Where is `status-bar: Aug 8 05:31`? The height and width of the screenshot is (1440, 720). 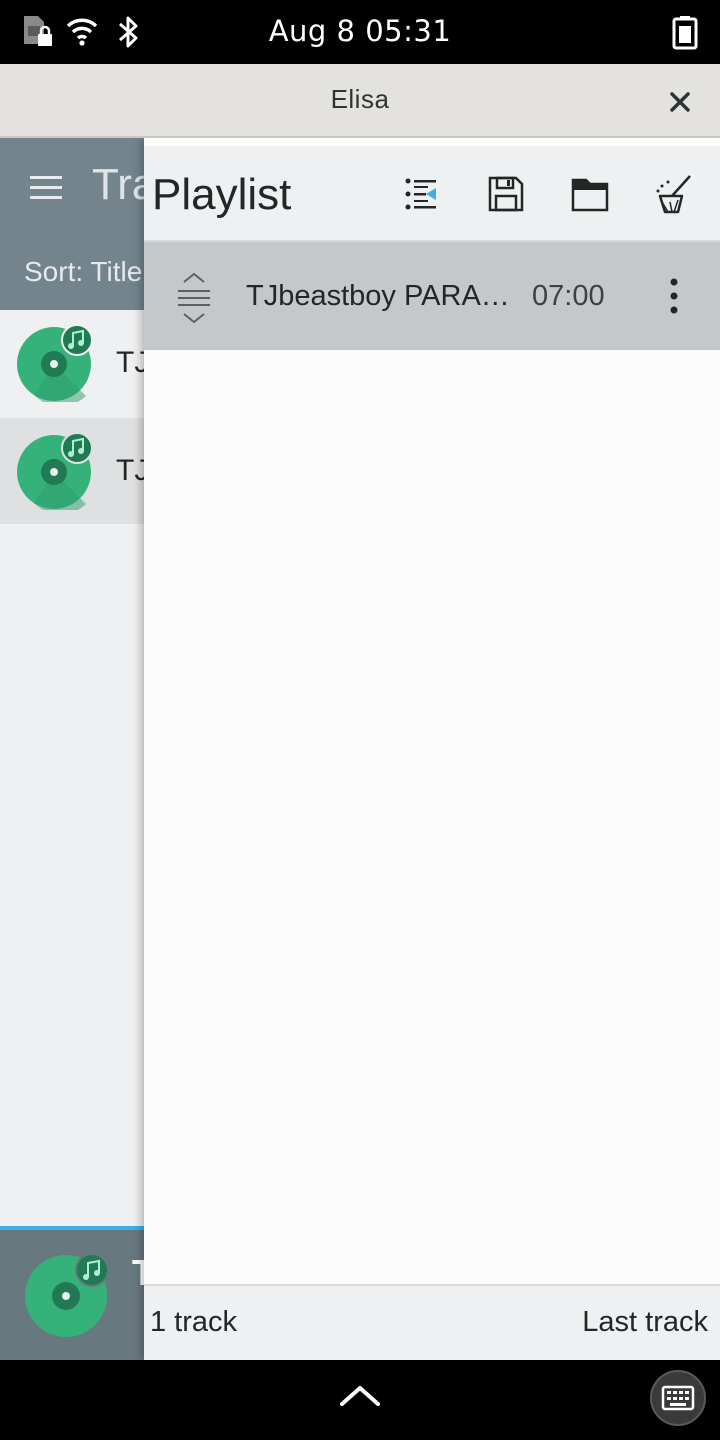
status-bar: Aug 8 05:31 is located at coordinates (360, 32).